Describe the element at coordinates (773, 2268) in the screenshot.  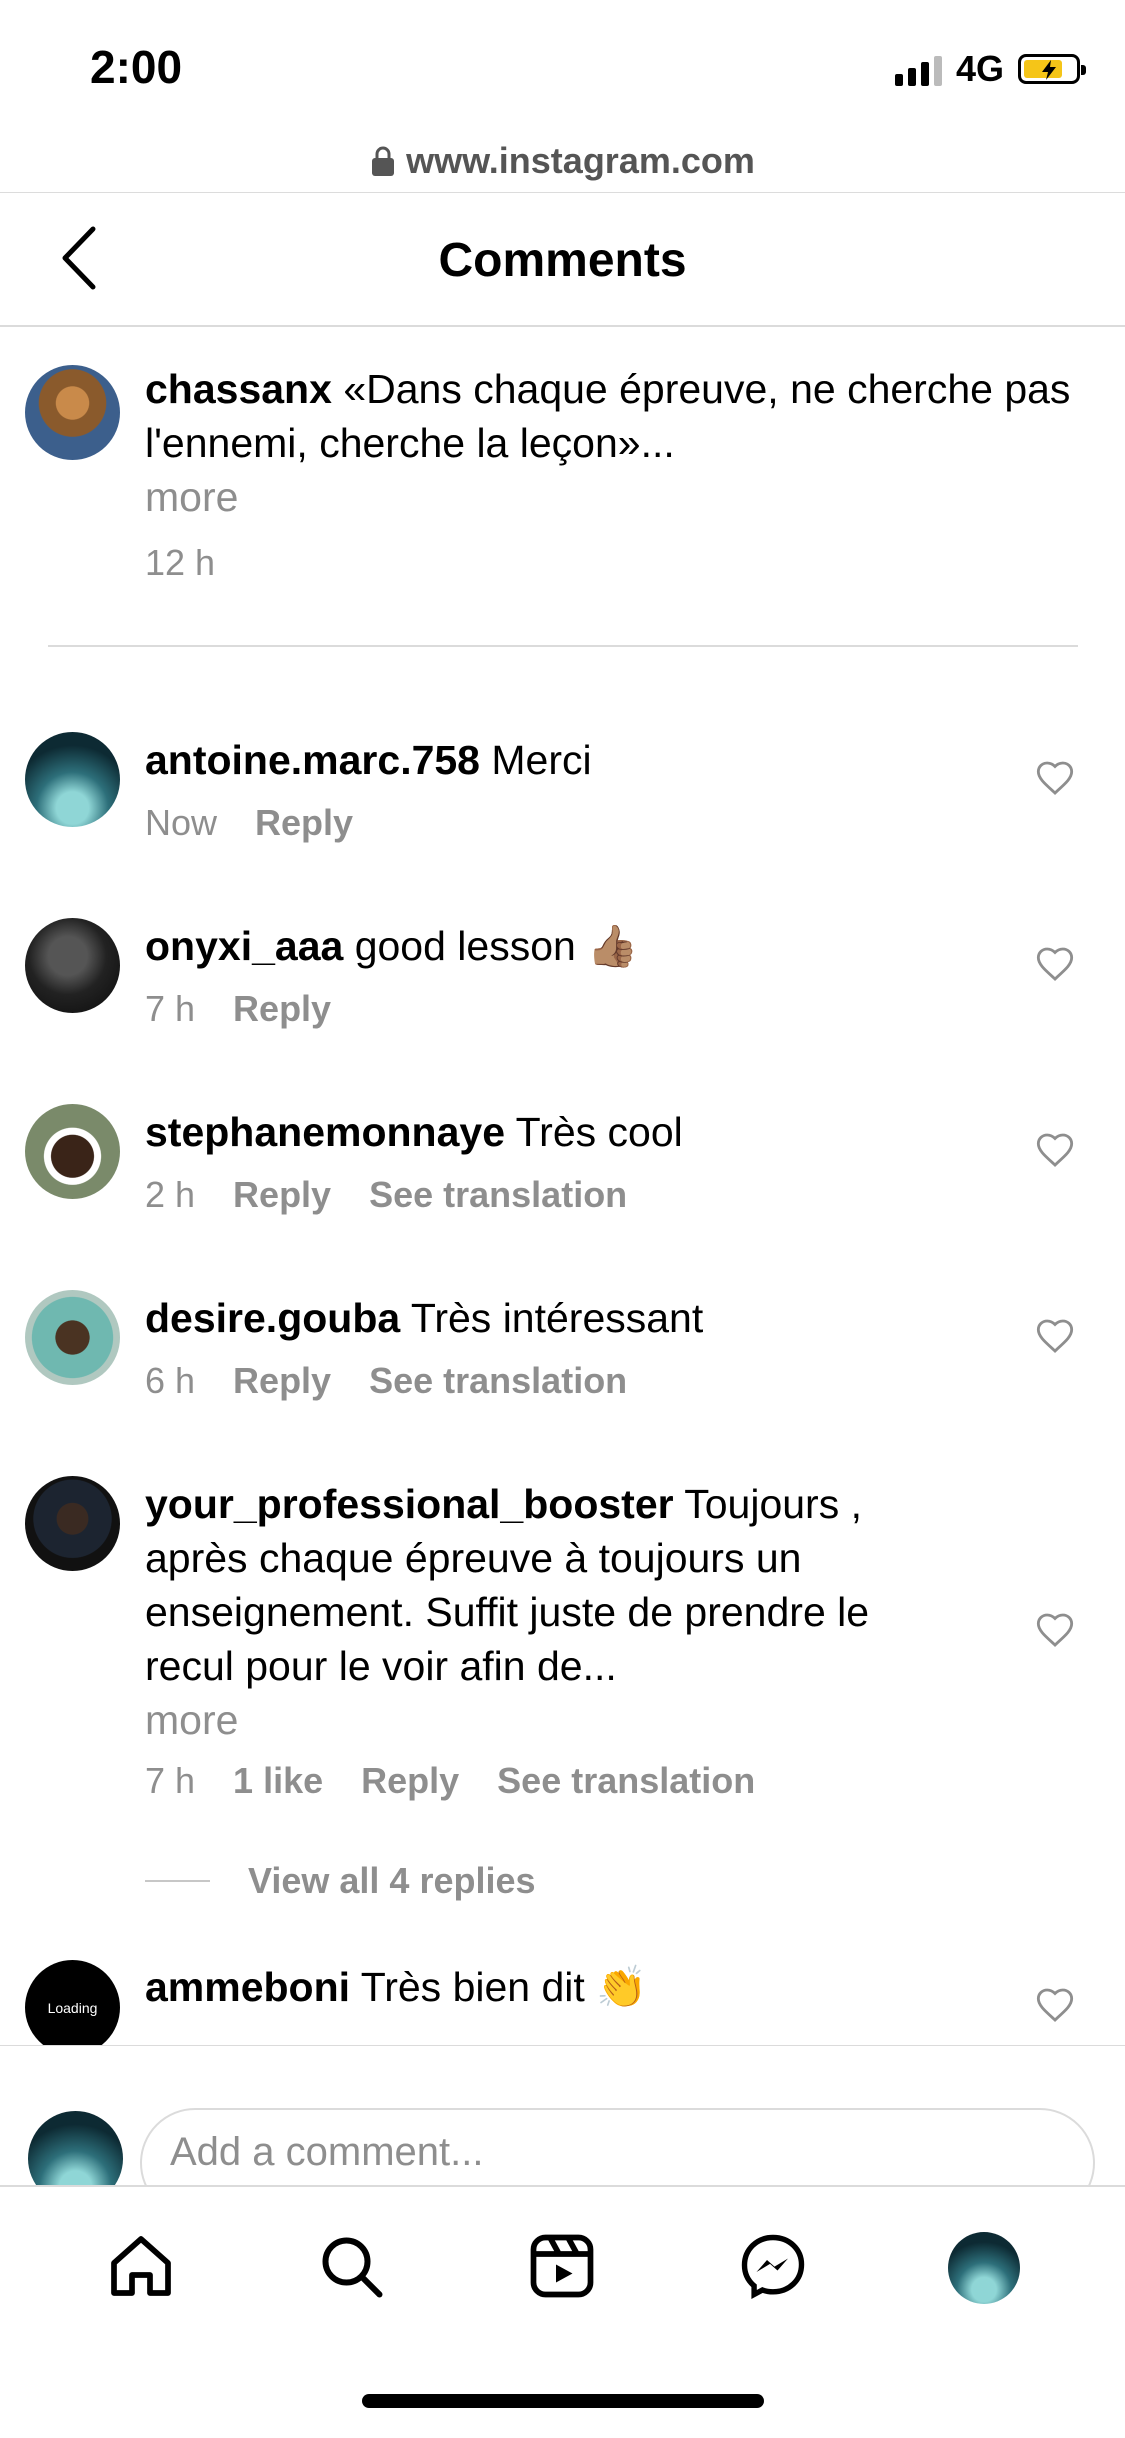
I see `messenger-icon` at that location.